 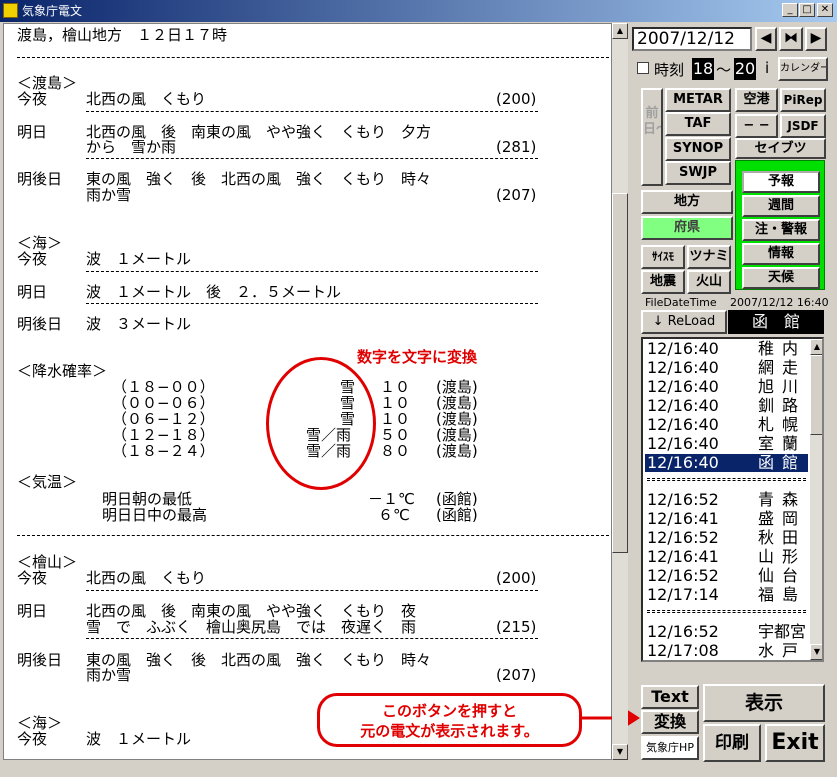 I want to click on hour-from: 18, so click(x=703, y=69).